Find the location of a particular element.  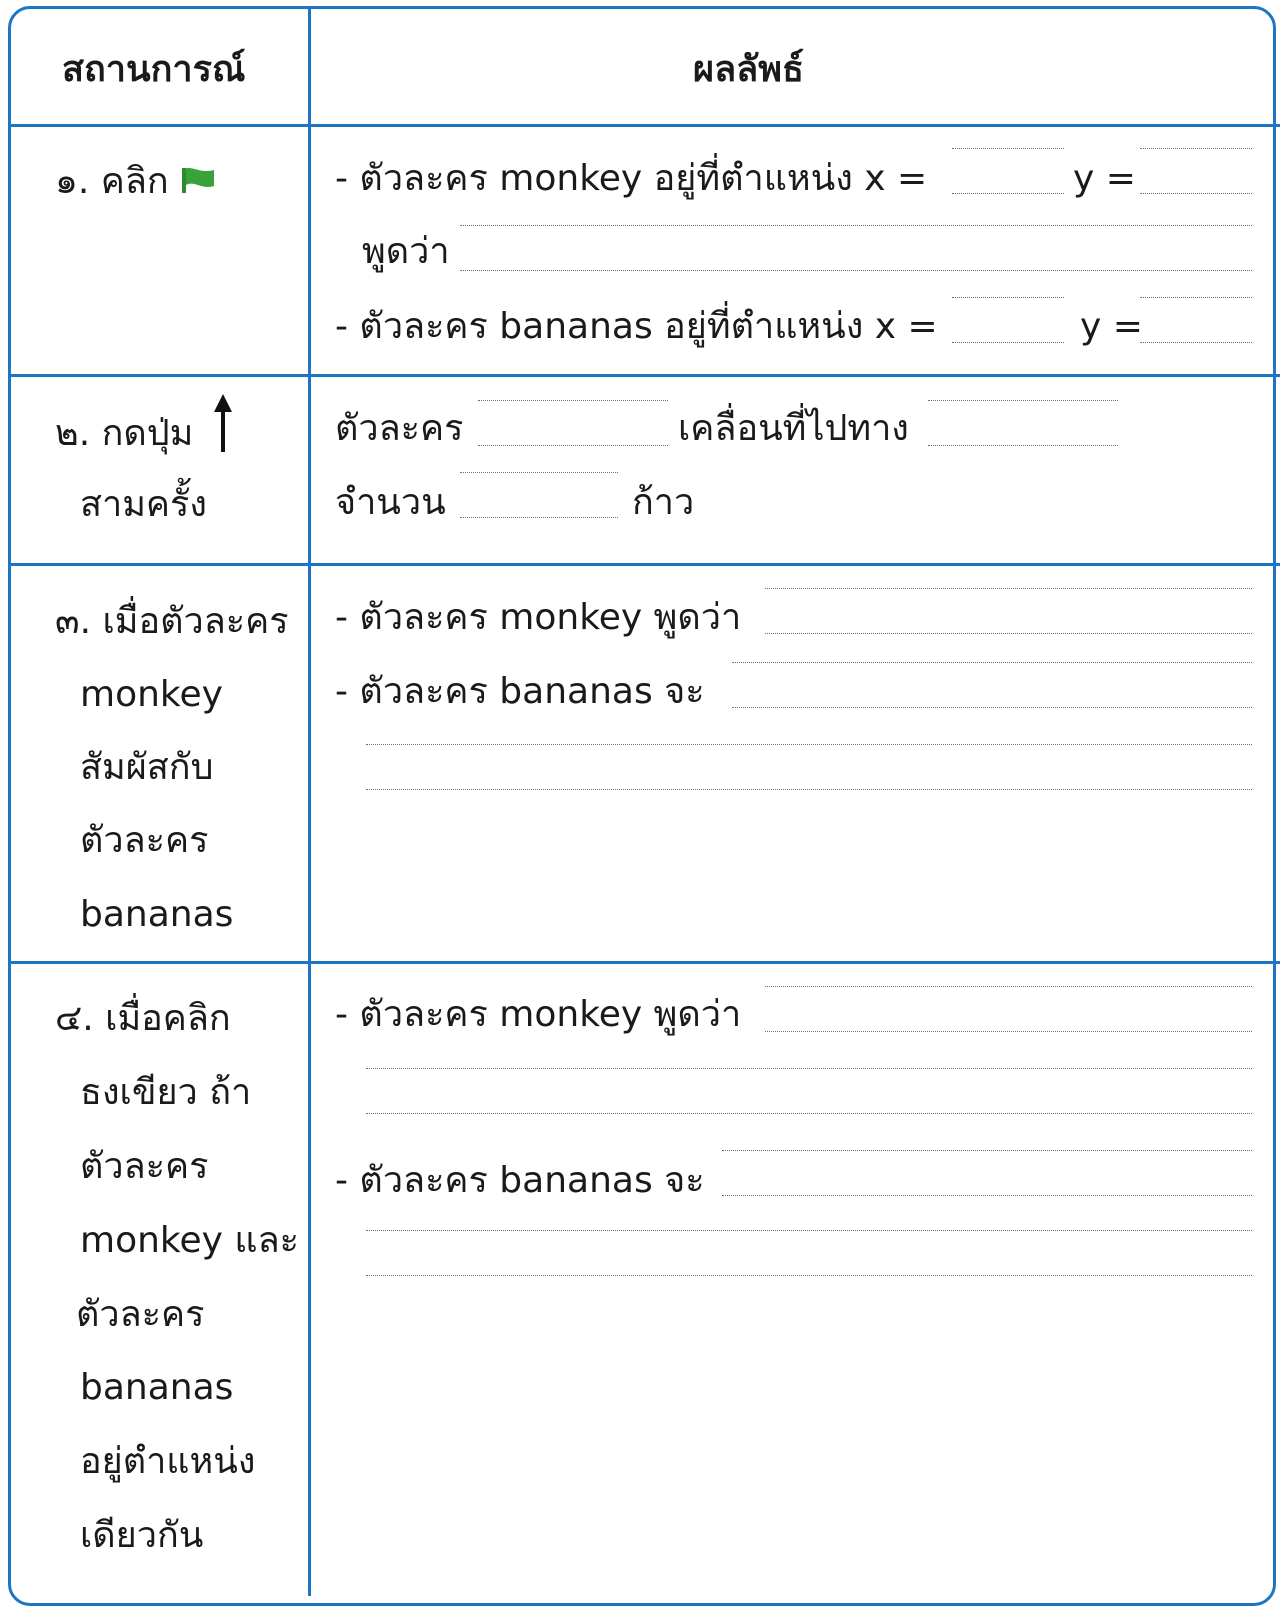

green-flag-icon is located at coordinates (198, 180).